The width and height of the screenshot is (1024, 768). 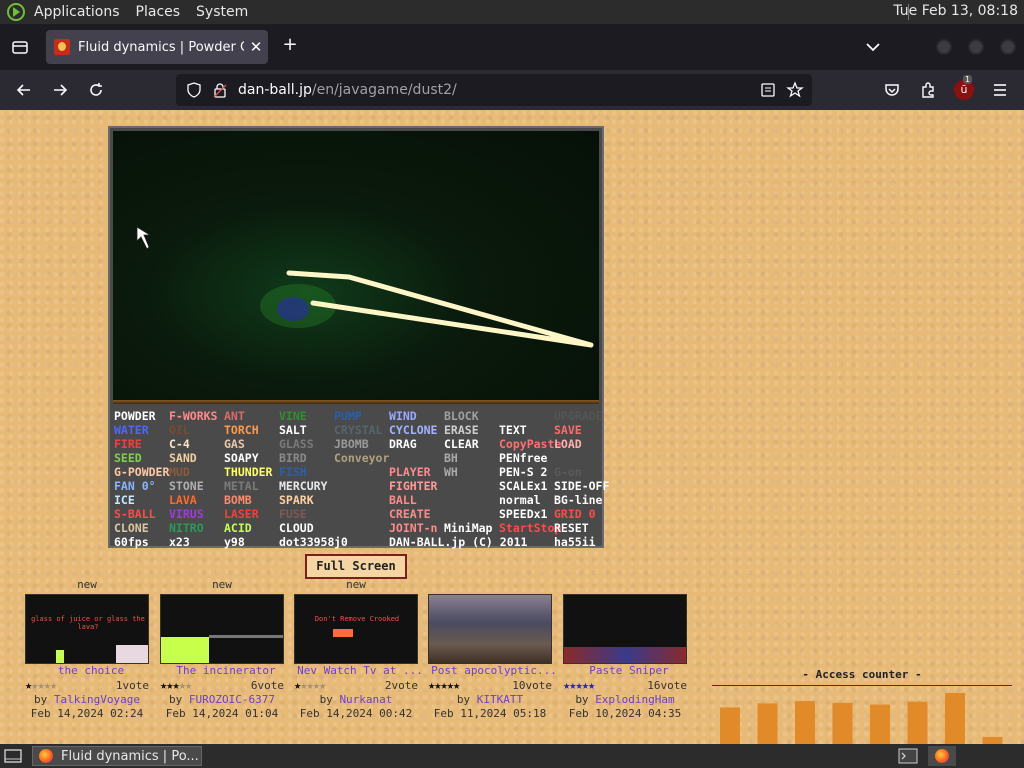 What do you see at coordinates (530, 528) in the screenshot?
I see `element-button-startstop: StartStop` at bounding box center [530, 528].